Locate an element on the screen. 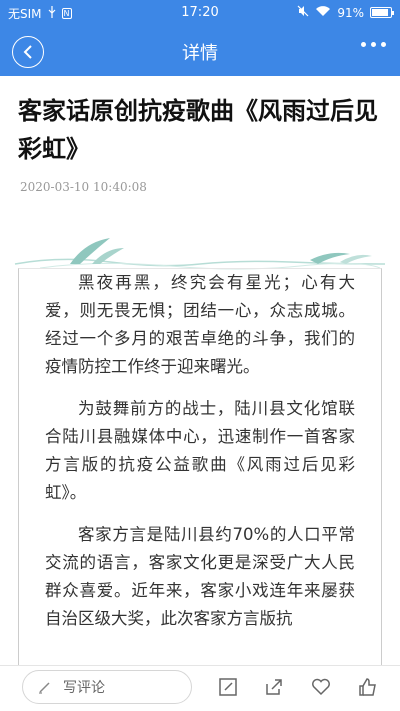 The height and width of the screenshot is (711, 400). more-options-button is located at coordinates (373, 44).